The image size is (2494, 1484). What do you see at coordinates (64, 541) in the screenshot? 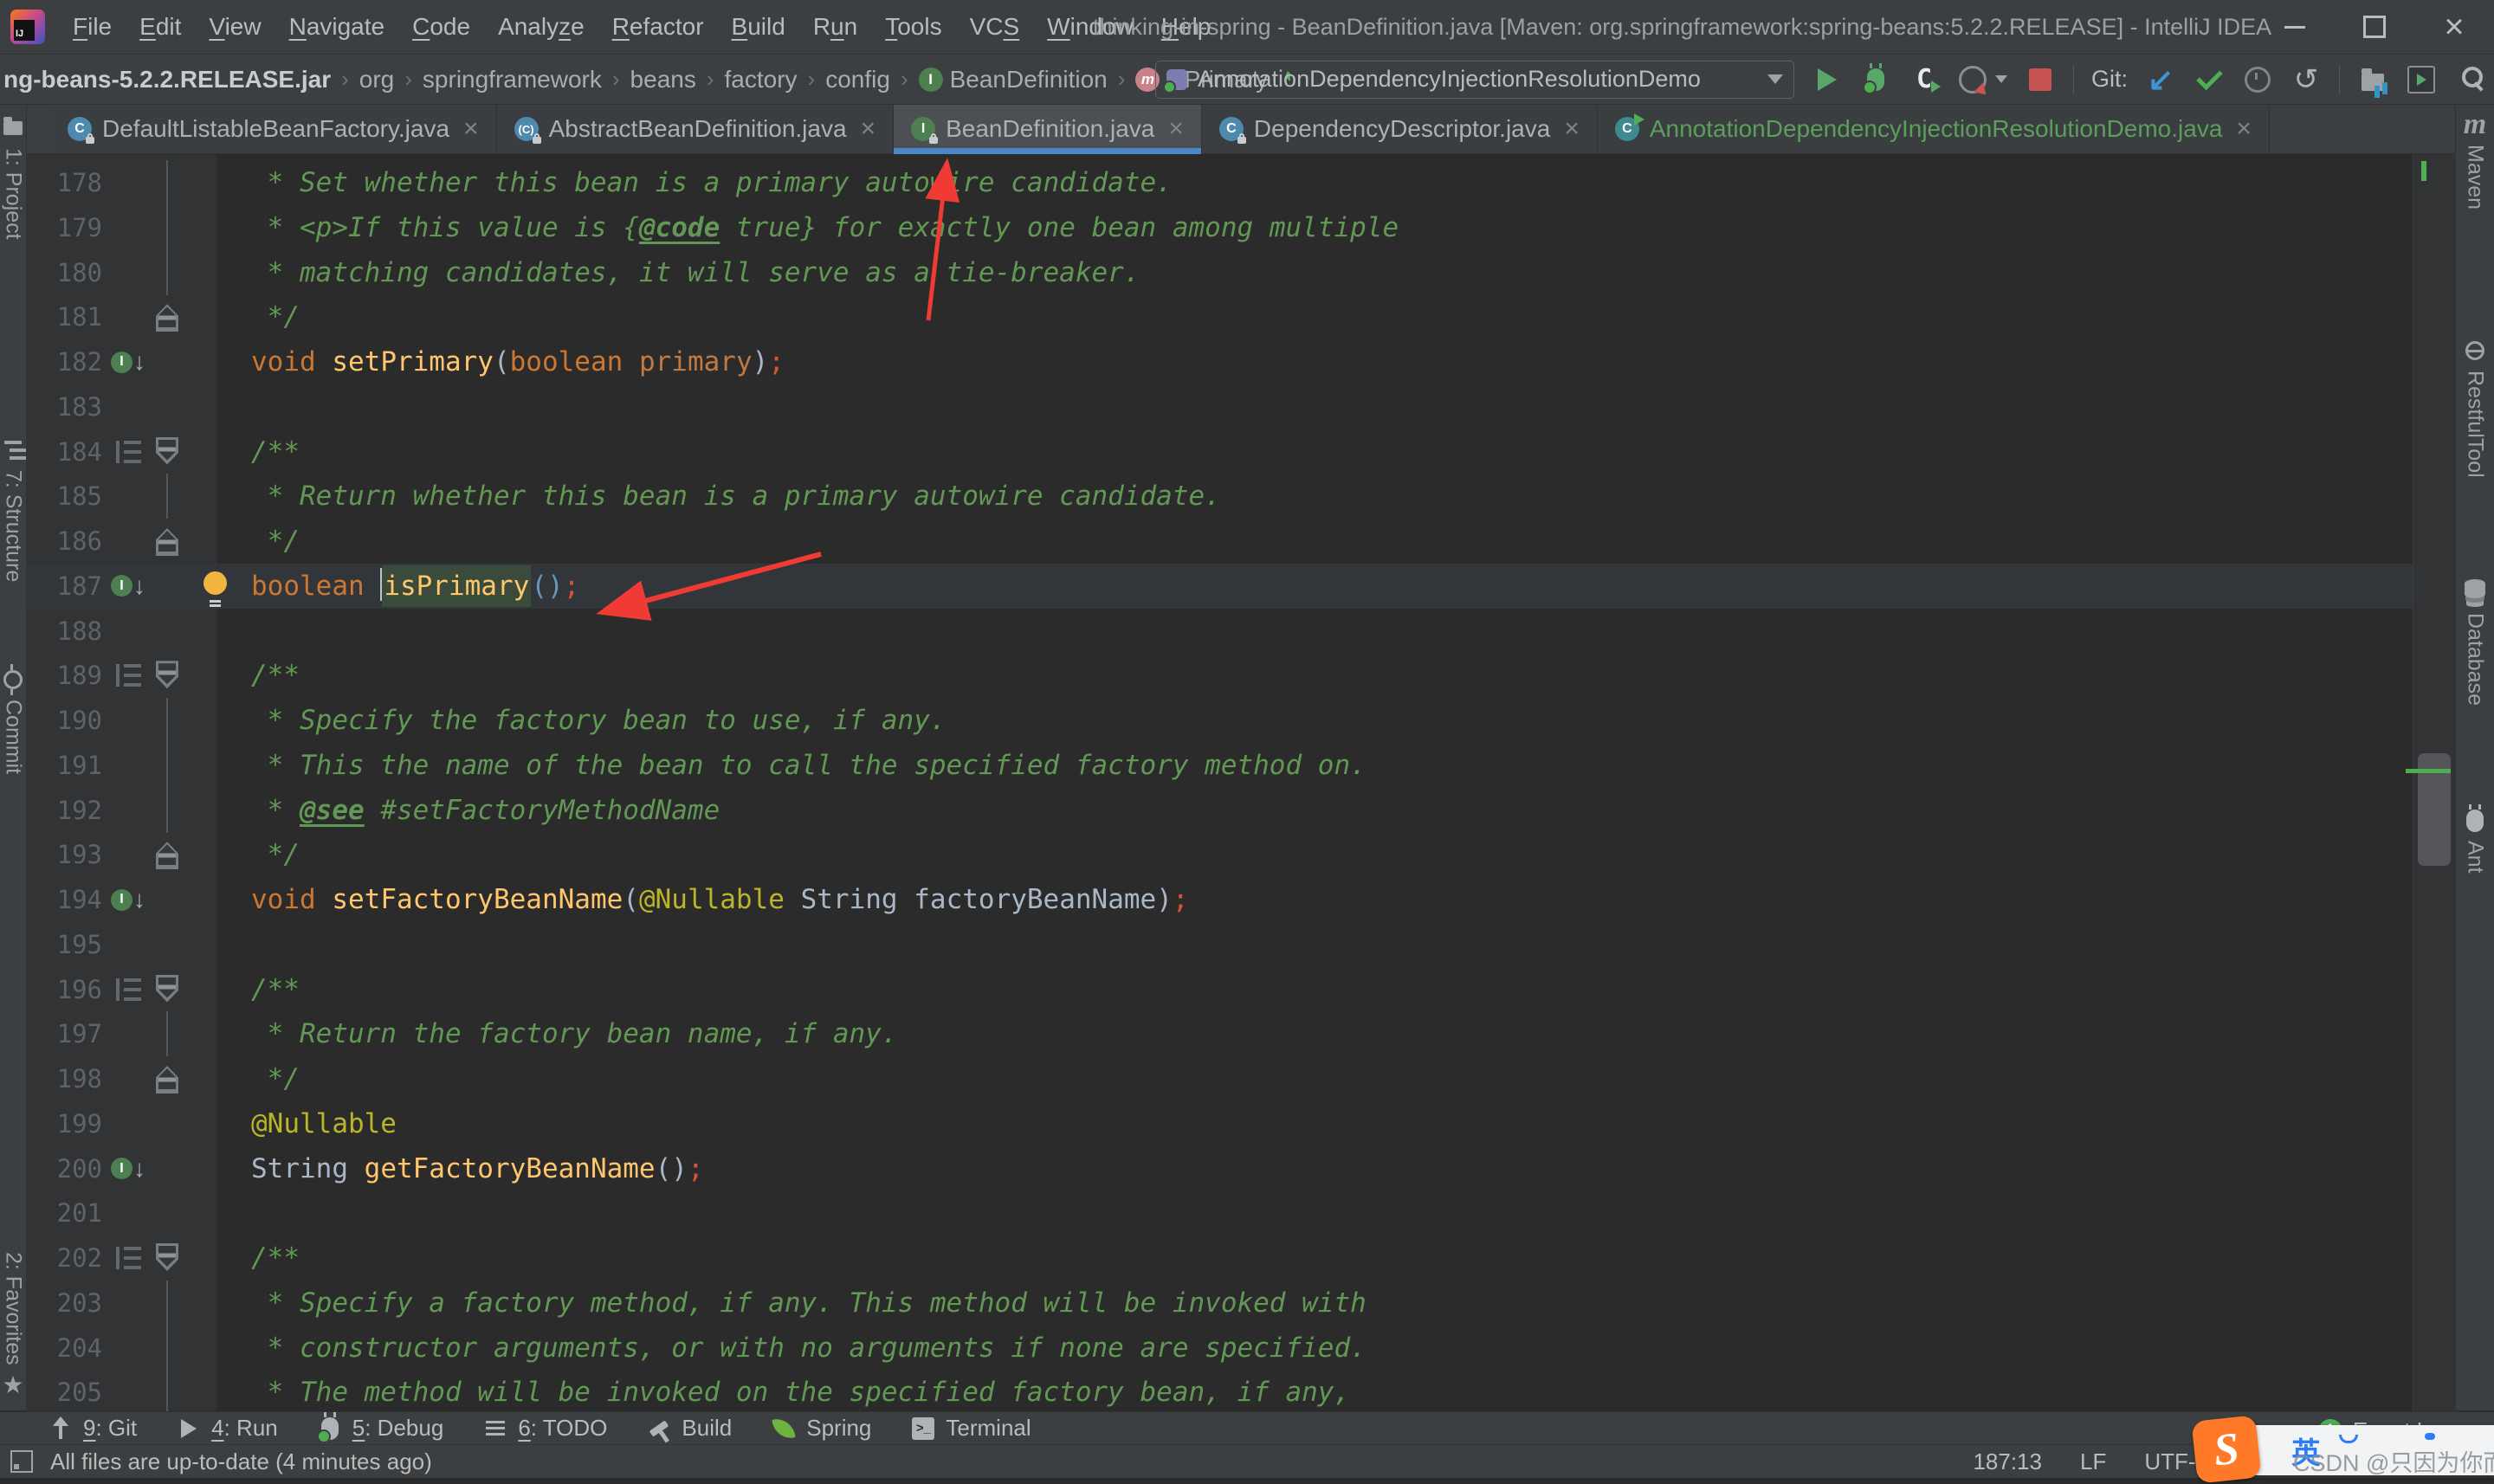
I see `line-number: 186` at bounding box center [64, 541].